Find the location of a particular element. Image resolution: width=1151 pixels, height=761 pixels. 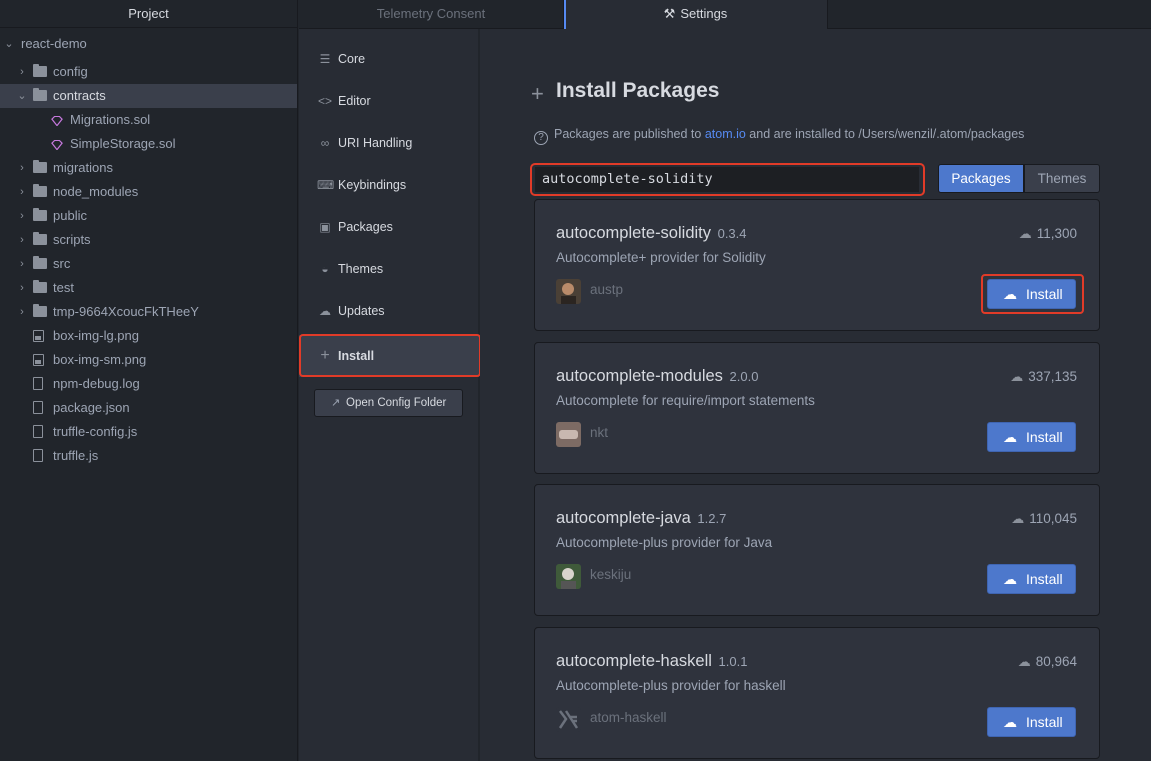

tree-file-truffle-config: truffle-config.js is located at coordinates (148, 432).